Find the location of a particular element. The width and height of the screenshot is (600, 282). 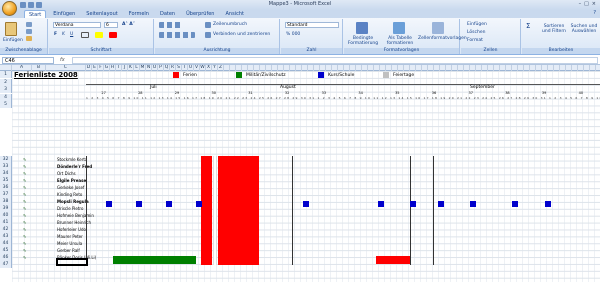

bold-button: F is located at coordinates (55, 34).